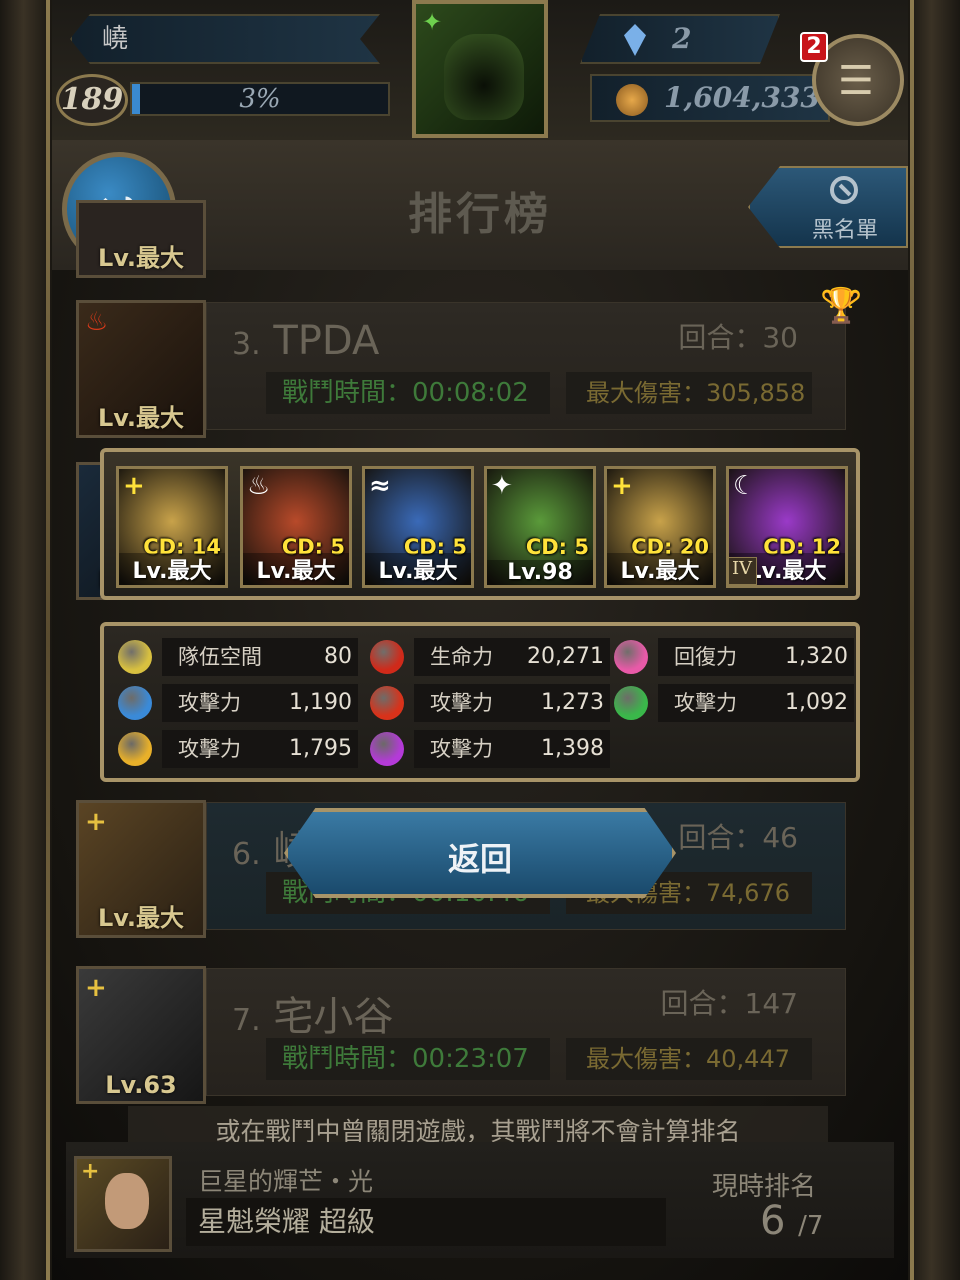 The image size is (960, 1280). What do you see at coordinates (260, 749) in the screenshot?
I see `stat-box: 攻擊力 1,795` at bounding box center [260, 749].